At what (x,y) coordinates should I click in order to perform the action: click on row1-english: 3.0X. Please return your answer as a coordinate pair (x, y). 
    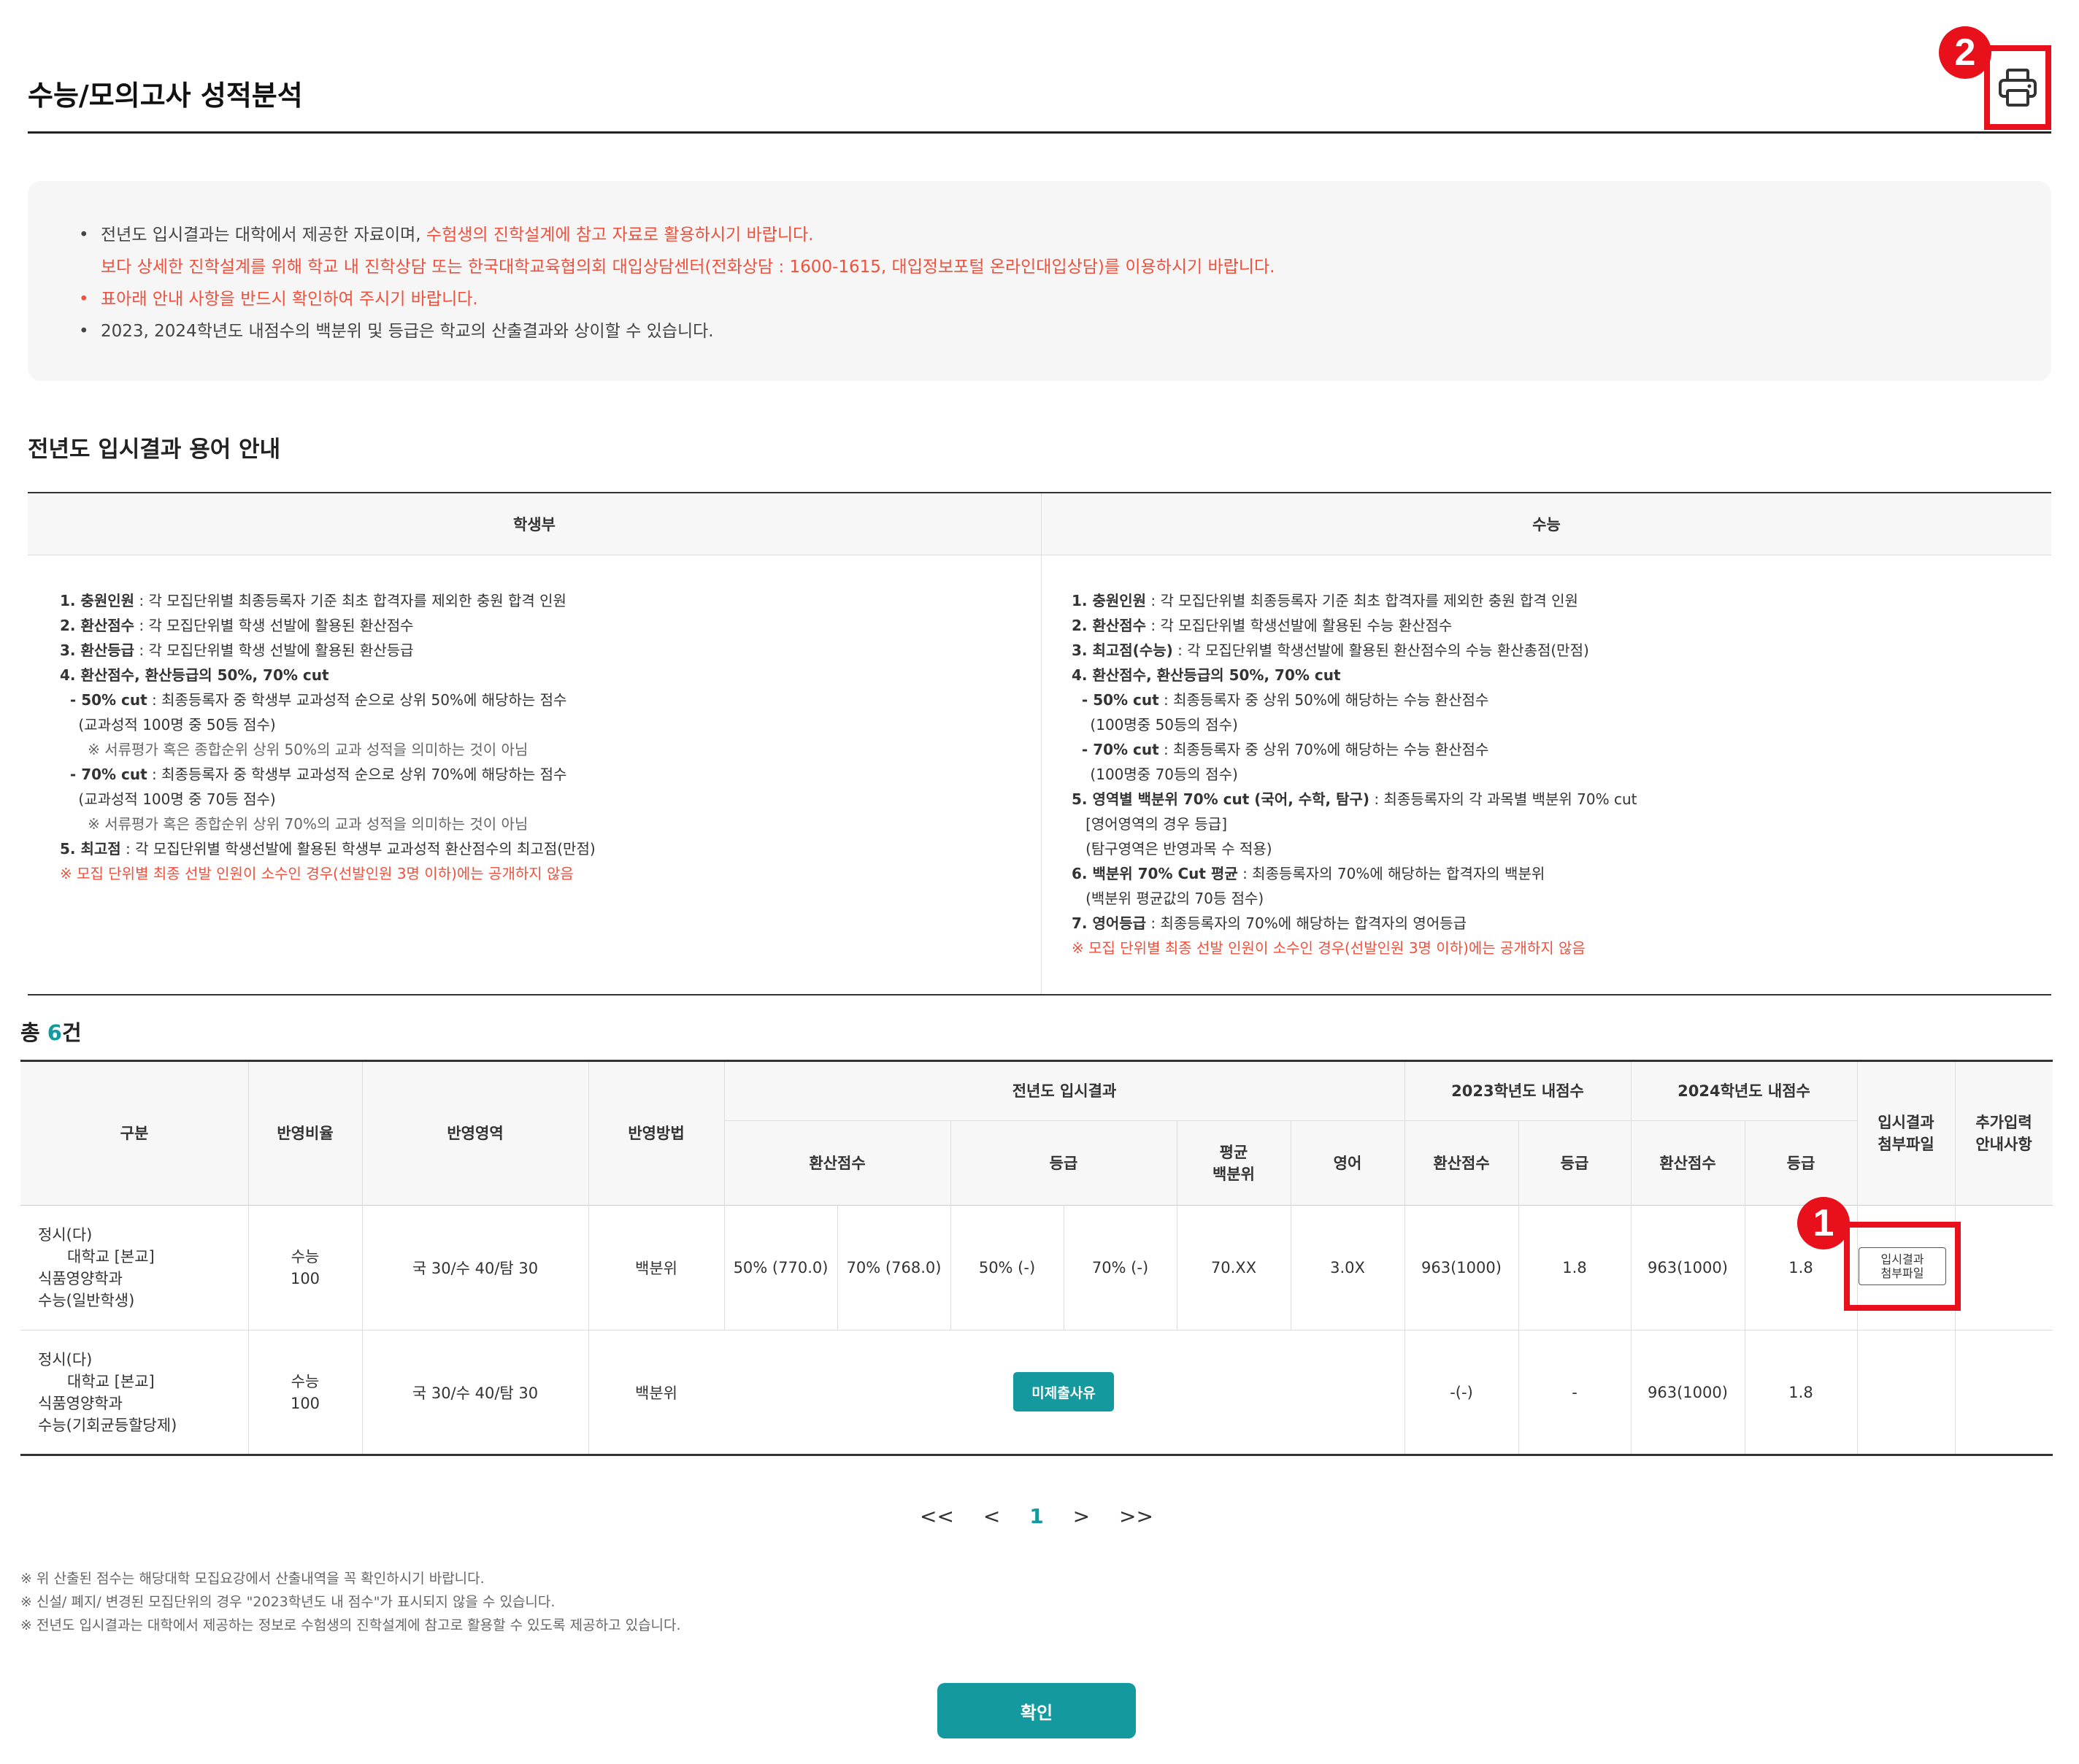
    Looking at the image, I should click on (1348, 1267).